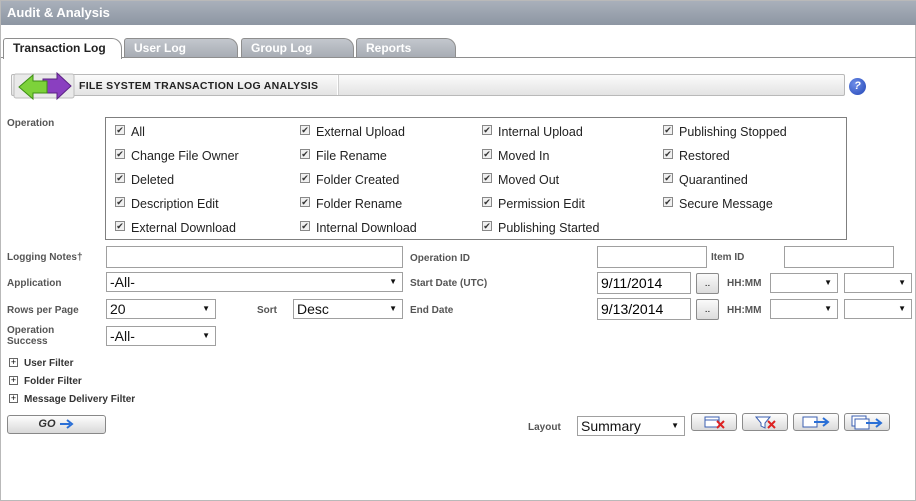 This screenshot has height=501, width=916. What do you see at coordinates (878, 309) in the screenshot?
I see `end-minute-select: ▼` at bounding box center [878, 309].